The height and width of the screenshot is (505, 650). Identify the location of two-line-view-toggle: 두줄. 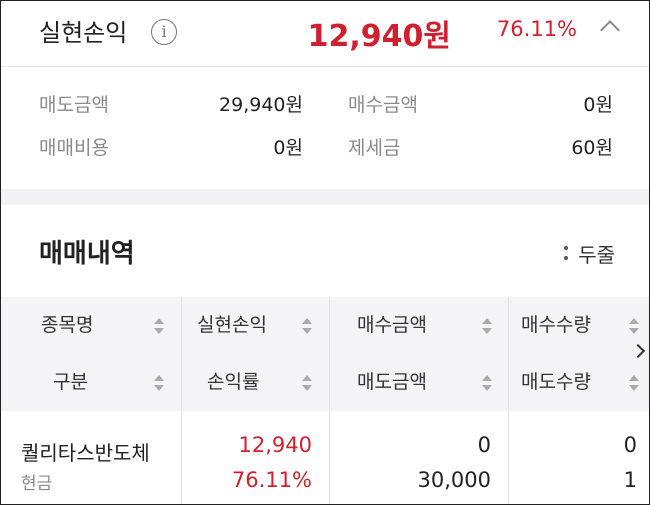
(589, 253).